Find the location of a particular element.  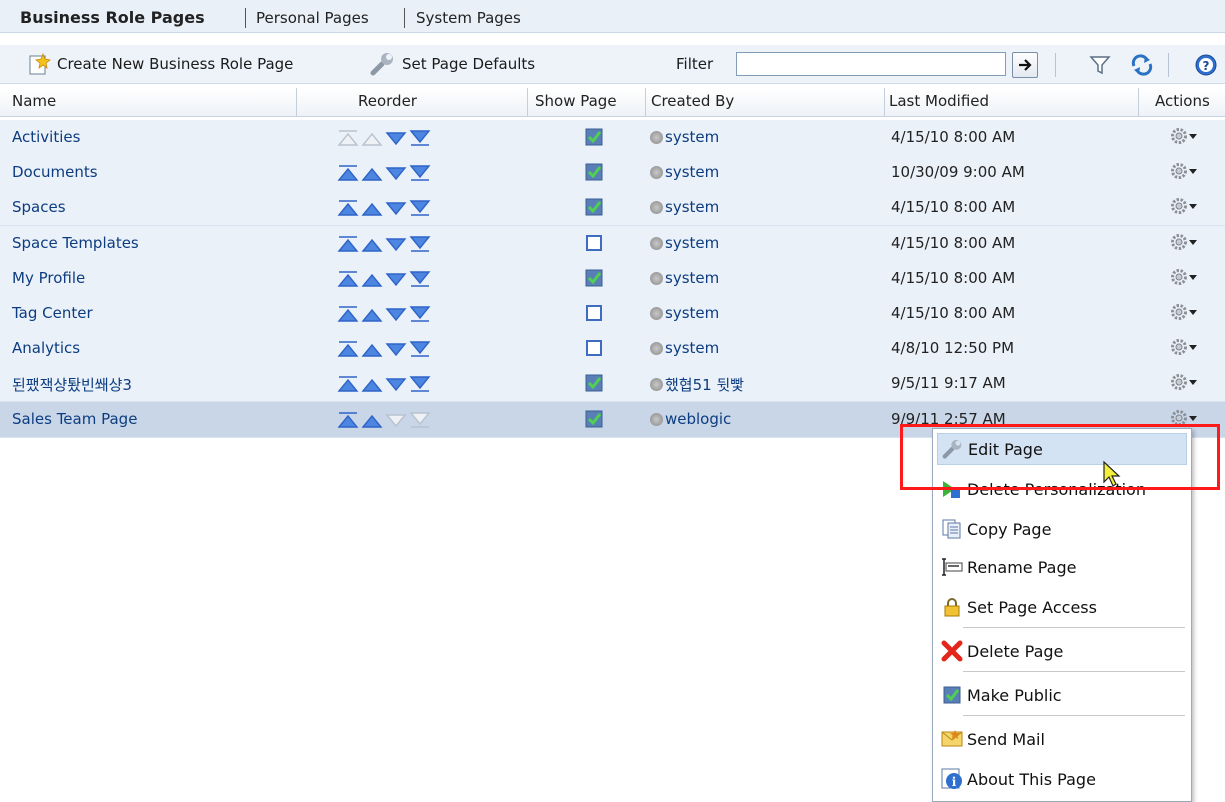

page-name-link: Space Templates is located at coordinates (75, 243).